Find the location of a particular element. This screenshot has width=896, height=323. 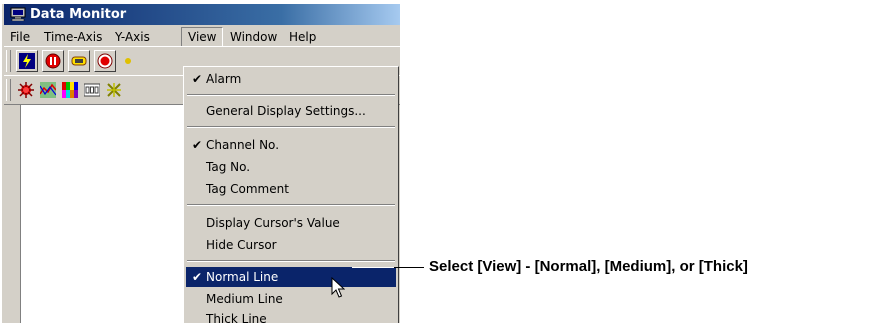

record-icon is located at coordinates (105, 61).